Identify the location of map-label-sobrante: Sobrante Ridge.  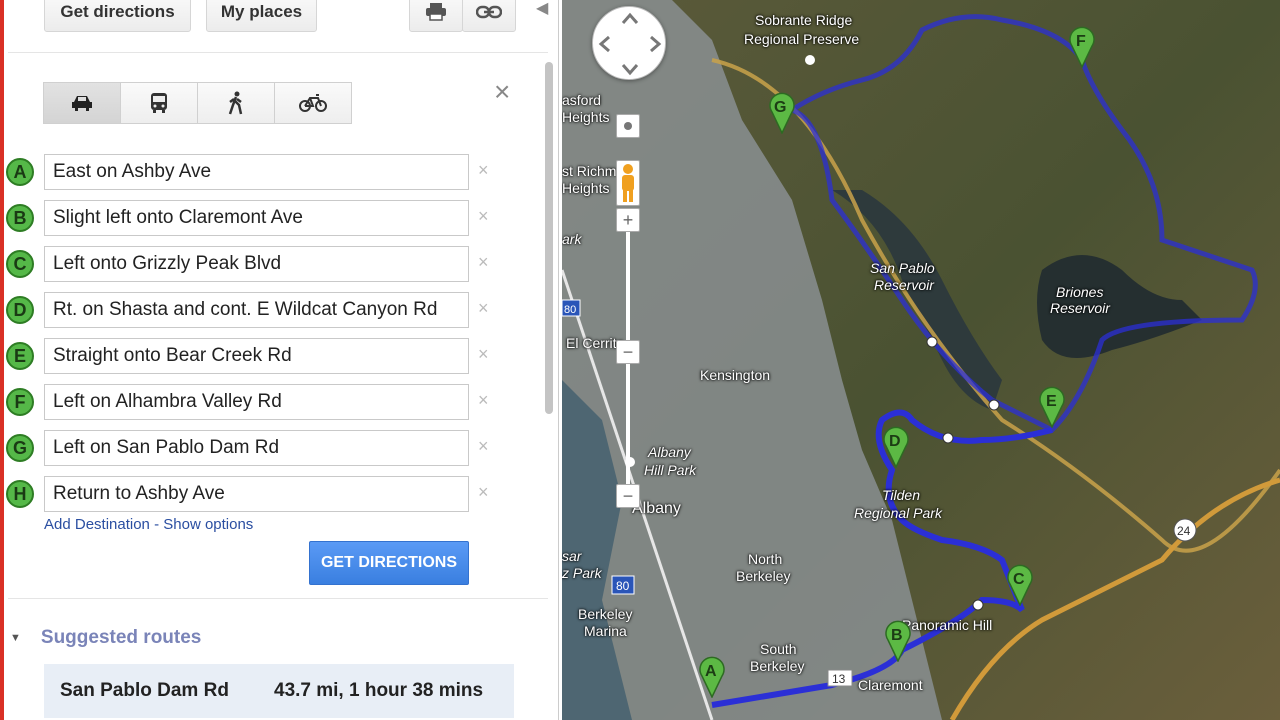
(804, 20).